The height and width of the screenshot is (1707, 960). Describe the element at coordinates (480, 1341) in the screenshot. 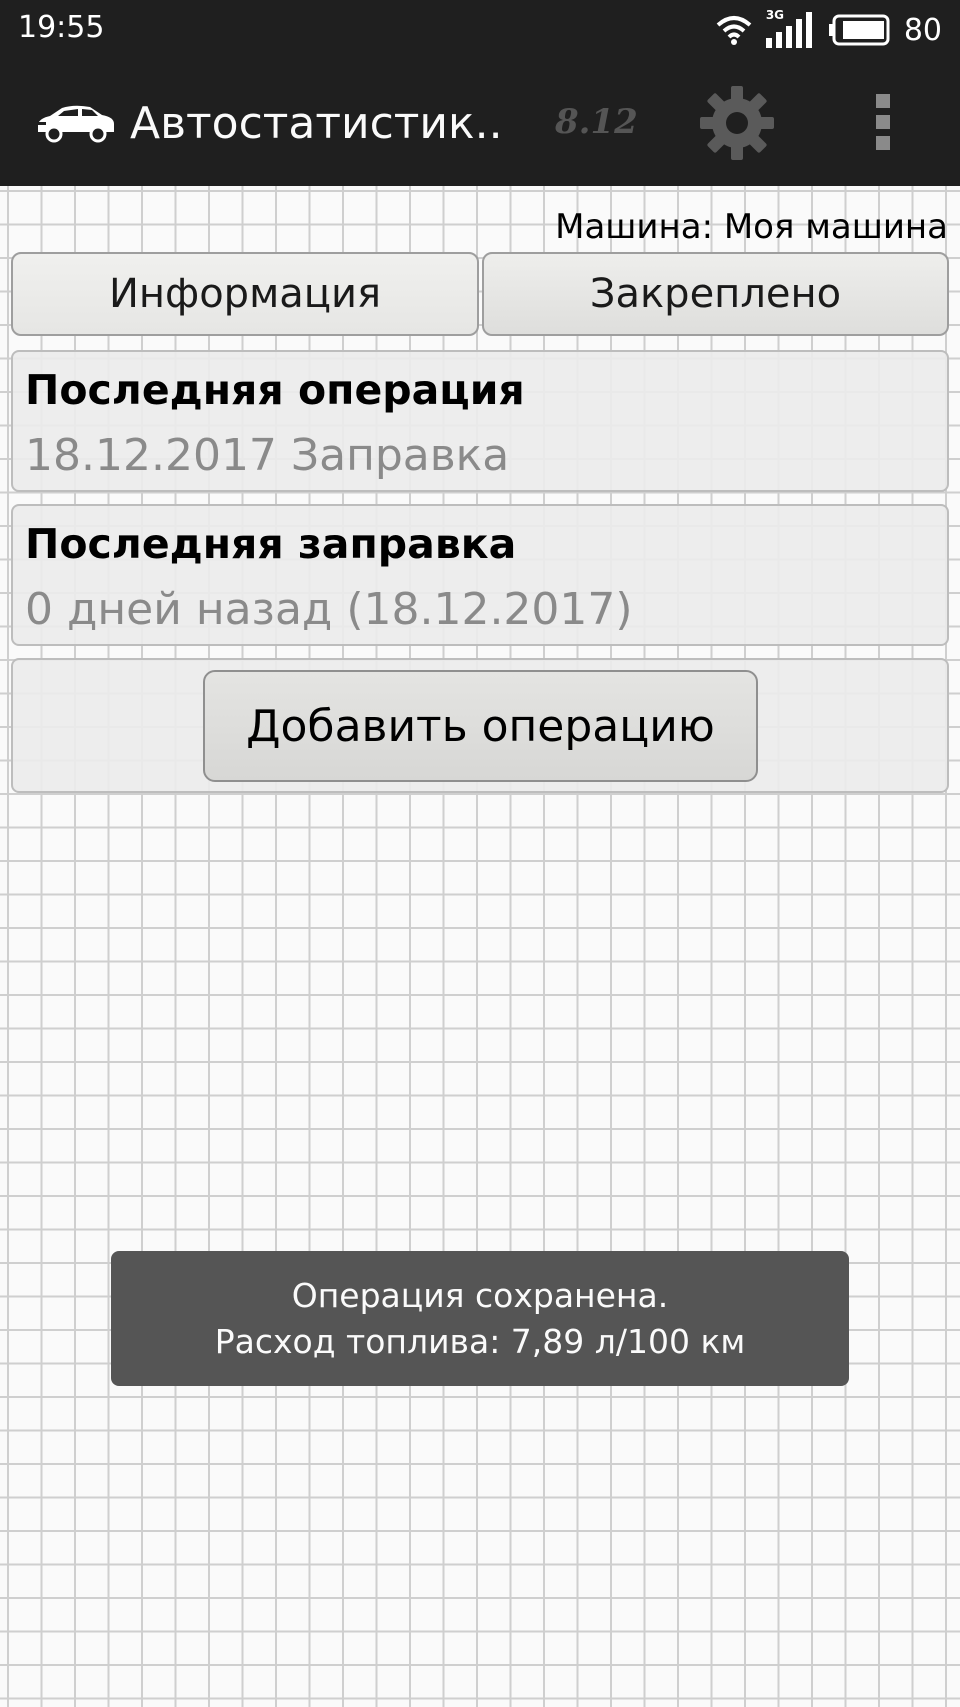

I see `toast-line-2: Расход топлива: 7,89 л/100 км` at that location.